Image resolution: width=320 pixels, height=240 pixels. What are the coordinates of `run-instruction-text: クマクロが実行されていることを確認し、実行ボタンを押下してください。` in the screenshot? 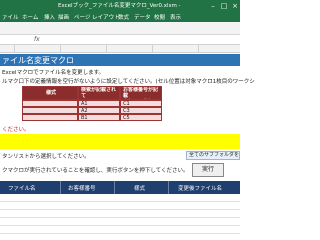 It's located at (95, 171).